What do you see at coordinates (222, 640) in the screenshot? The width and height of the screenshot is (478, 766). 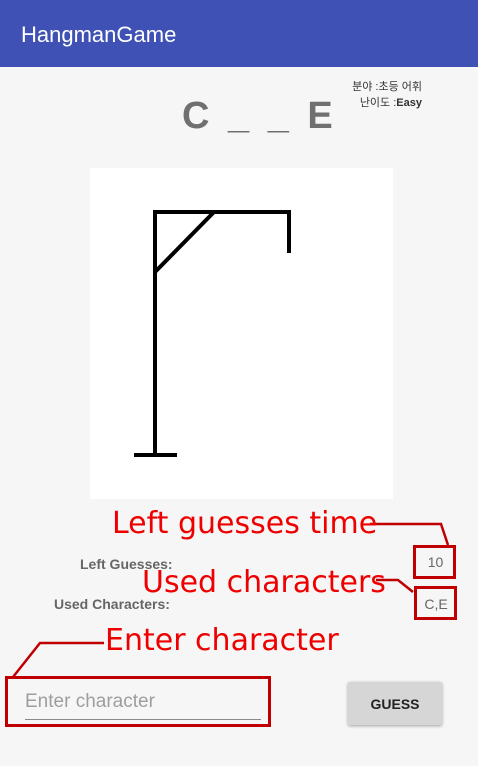 I see `enter-character-annotation: Enter character` at bounding box center [222, 640].